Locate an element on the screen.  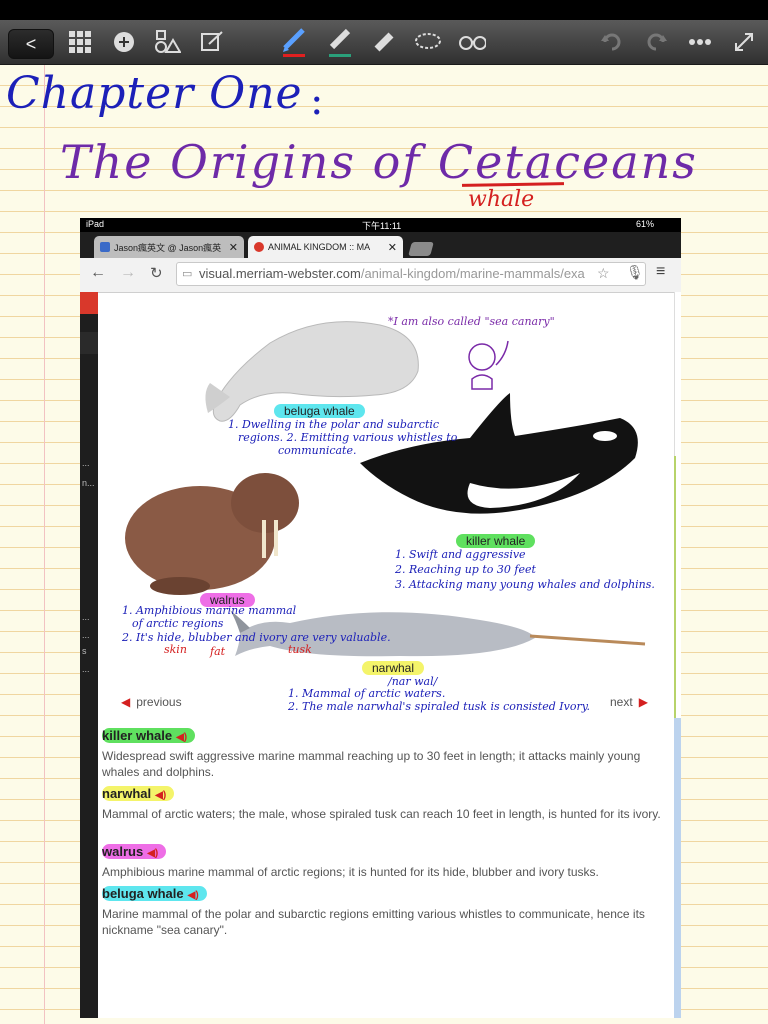
site-menu-block is located at coordinates (89, 343).